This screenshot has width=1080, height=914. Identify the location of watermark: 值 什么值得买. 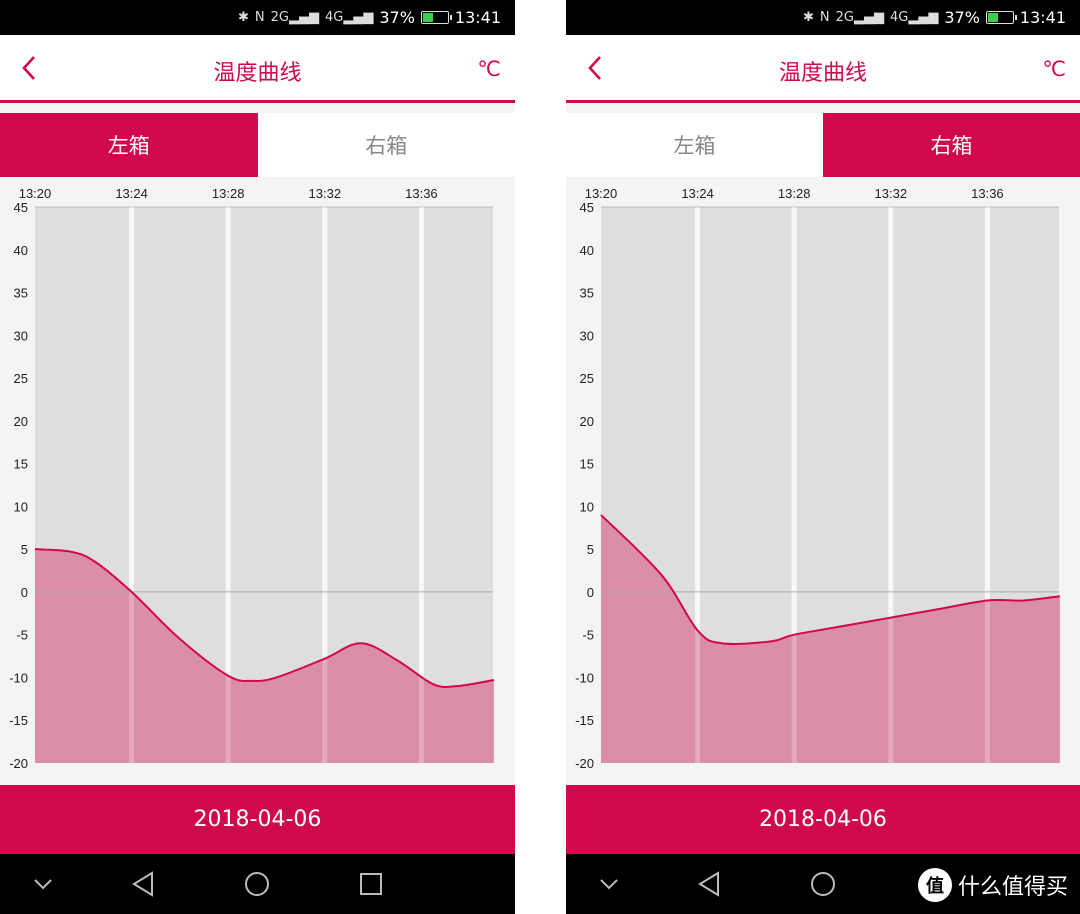
(992, 885).